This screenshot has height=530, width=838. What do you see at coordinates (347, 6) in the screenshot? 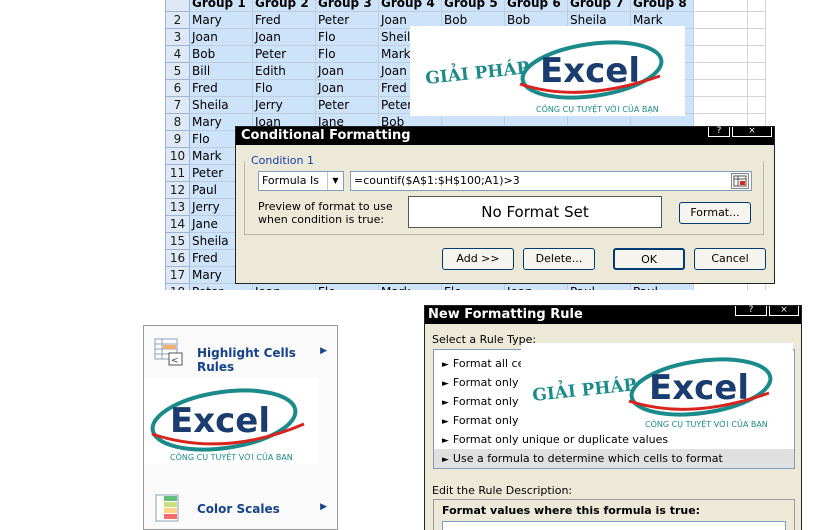
I see `header-cell: Group 3` at bounding box center [347, 6].